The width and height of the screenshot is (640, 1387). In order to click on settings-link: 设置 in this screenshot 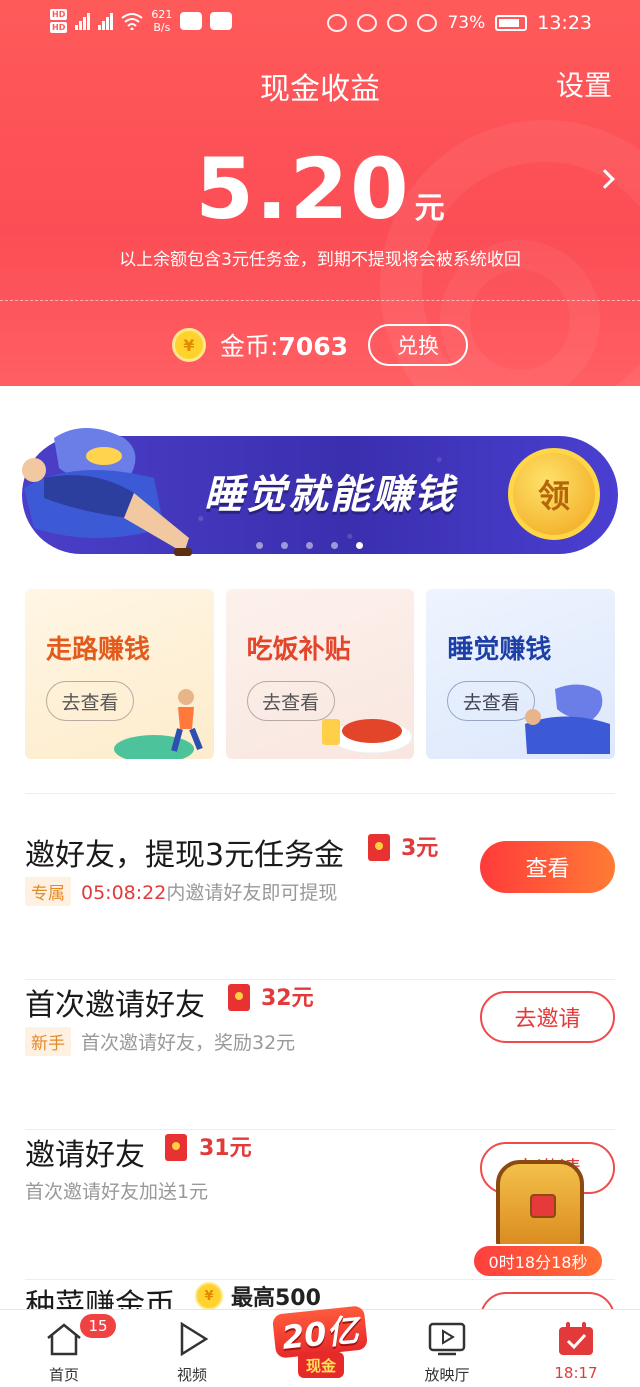, I will do `click(584, 84)`.